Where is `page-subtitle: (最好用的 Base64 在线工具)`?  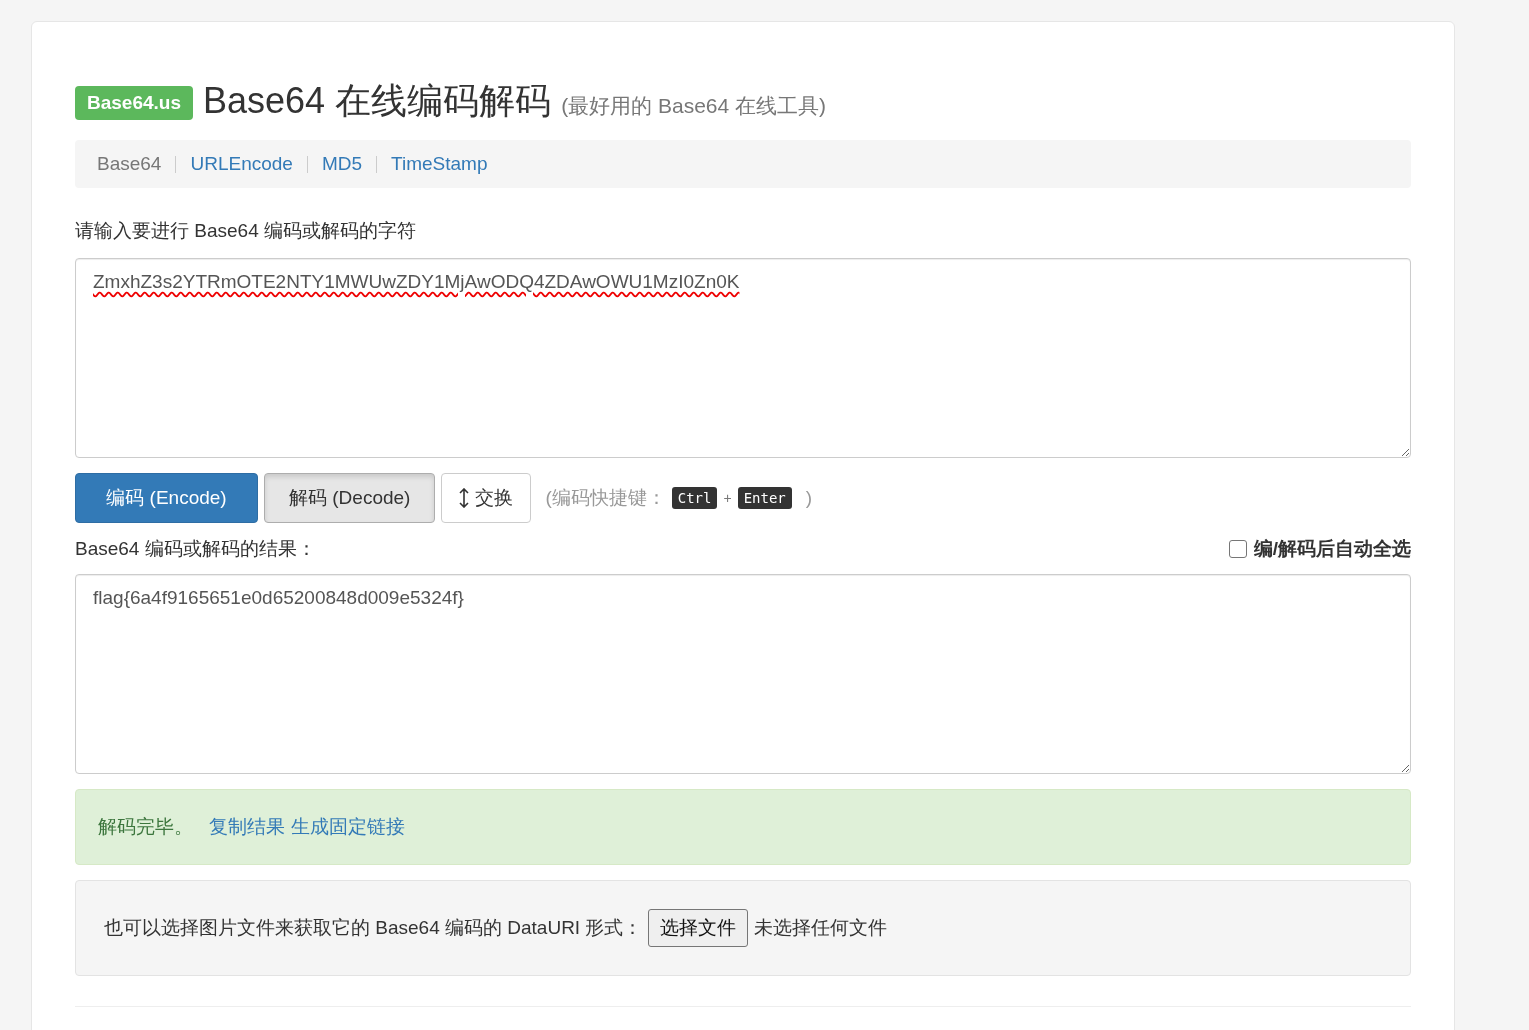 page-subtitle: (最好用的 Base64 在线工具) is located at coordinates (693, 106).